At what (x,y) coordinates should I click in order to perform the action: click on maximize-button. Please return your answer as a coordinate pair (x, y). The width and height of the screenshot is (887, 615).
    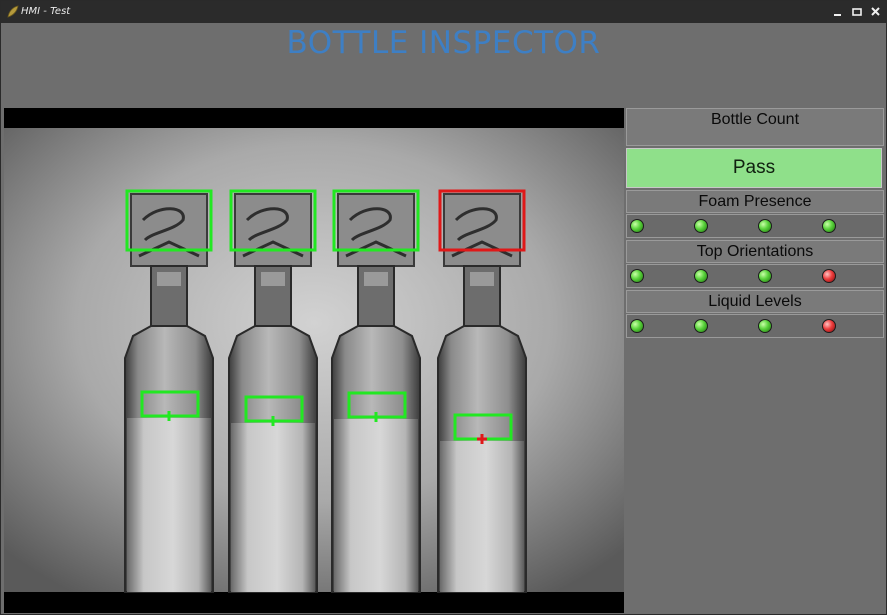
    Looking at the image, I should click on (857, 11).